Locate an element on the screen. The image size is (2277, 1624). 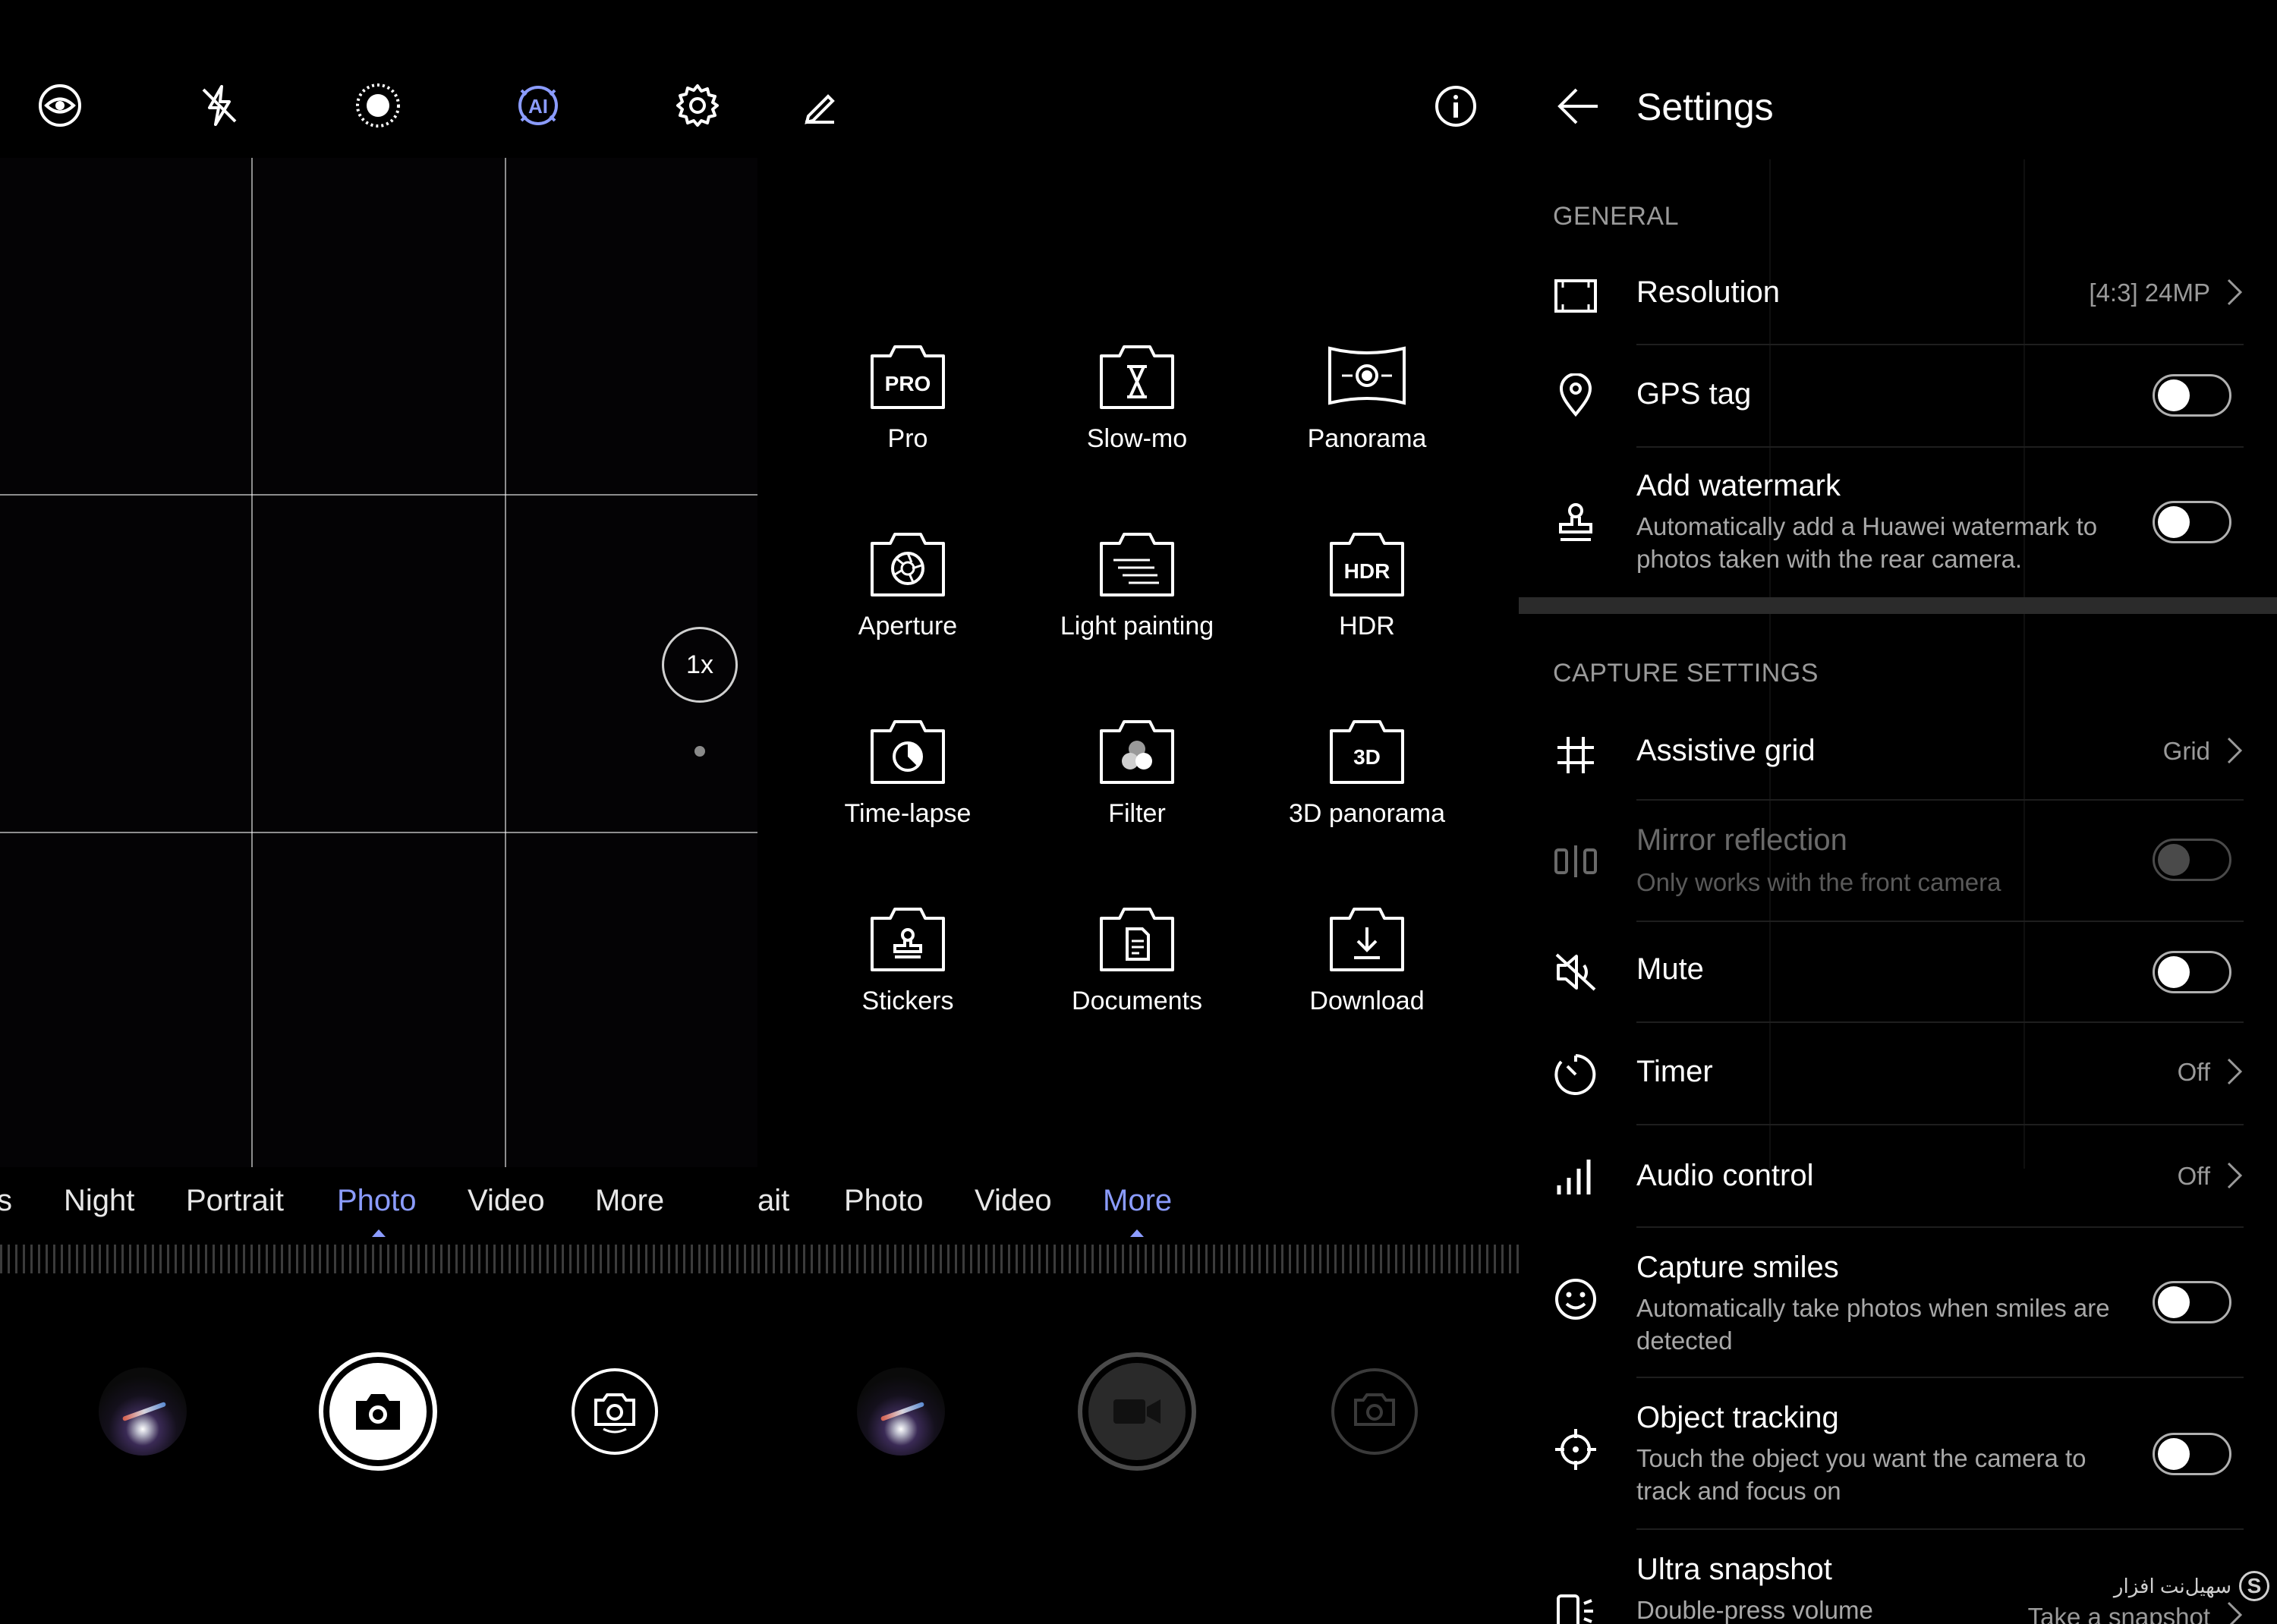
setting-mute: Mute is located at coordinates (1898, 972).